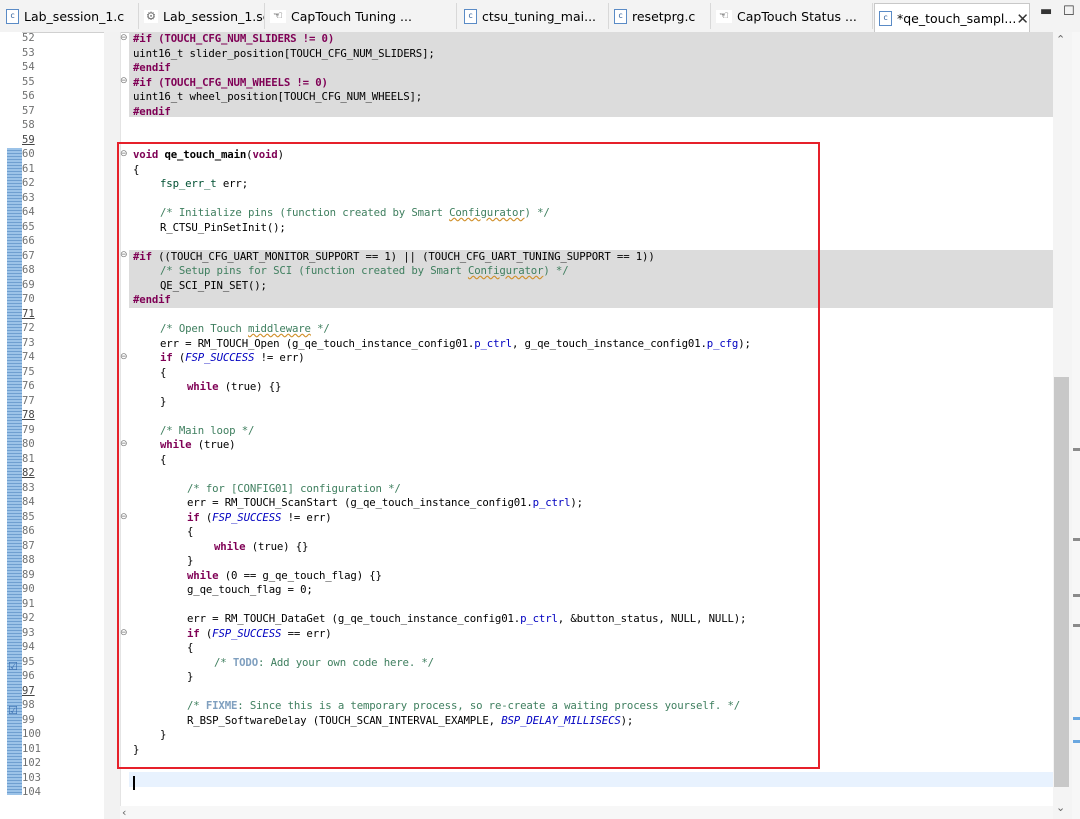  What do you see at coordinates (28, 574) in the screenshot?
I see `line-number: 89` at bounding box center [28, 574].